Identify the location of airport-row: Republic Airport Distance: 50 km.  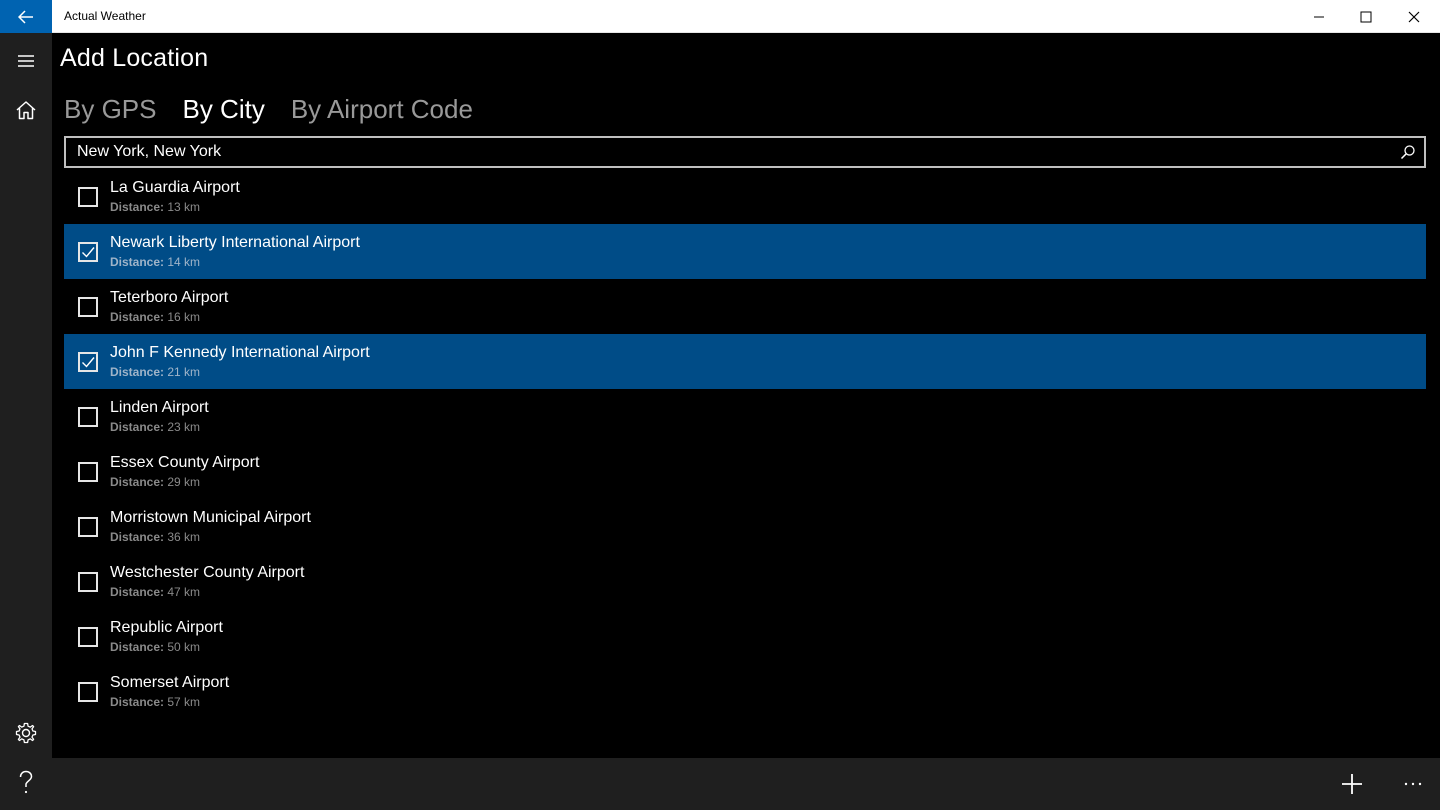
(745, 636).